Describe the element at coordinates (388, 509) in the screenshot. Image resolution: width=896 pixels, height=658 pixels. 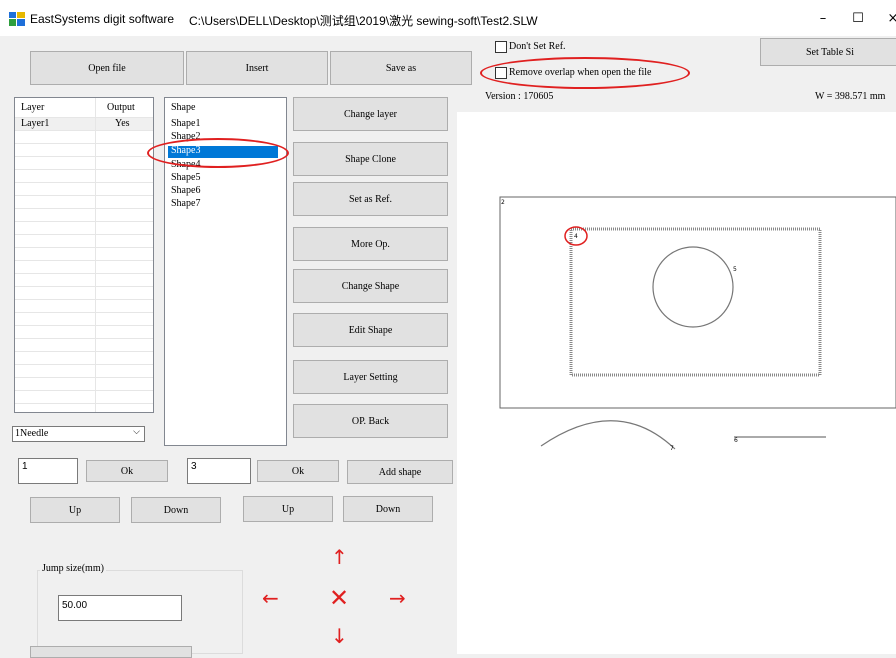
I see `shape-down-button: Down` at that location.